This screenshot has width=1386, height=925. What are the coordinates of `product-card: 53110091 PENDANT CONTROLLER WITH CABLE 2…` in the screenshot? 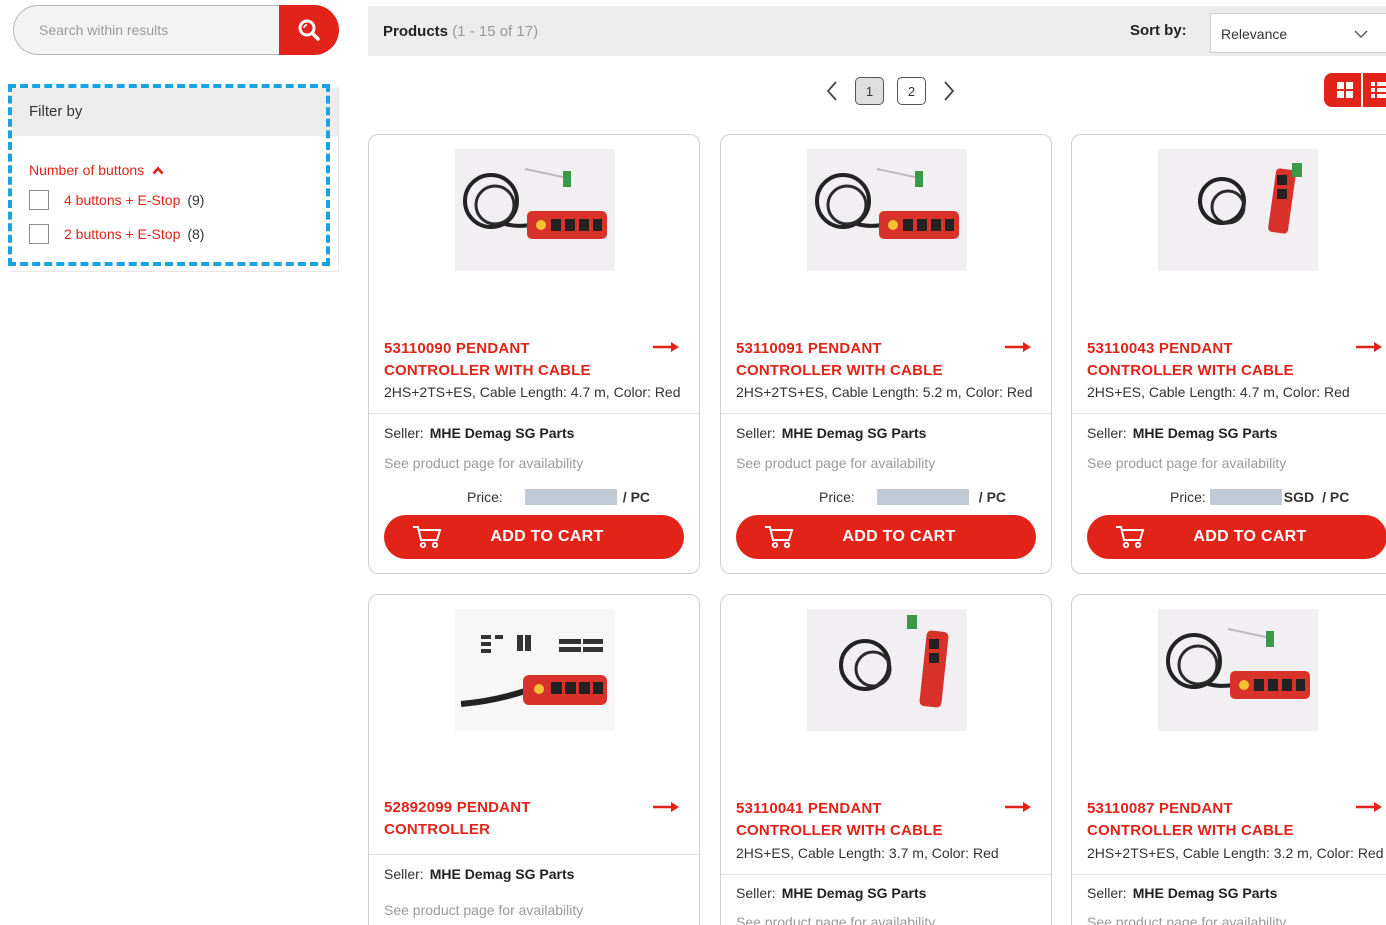 It's located at (886, 354).